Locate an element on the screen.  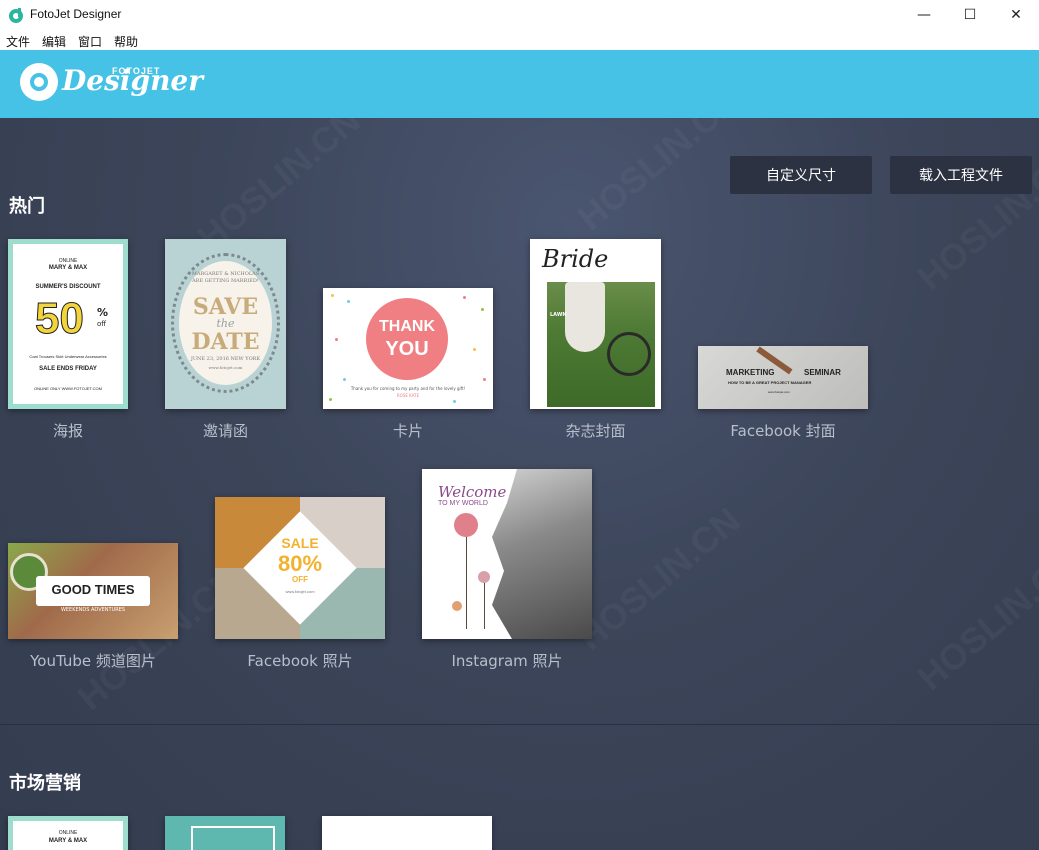
magazine-photo is located at coordinates (601, 344).